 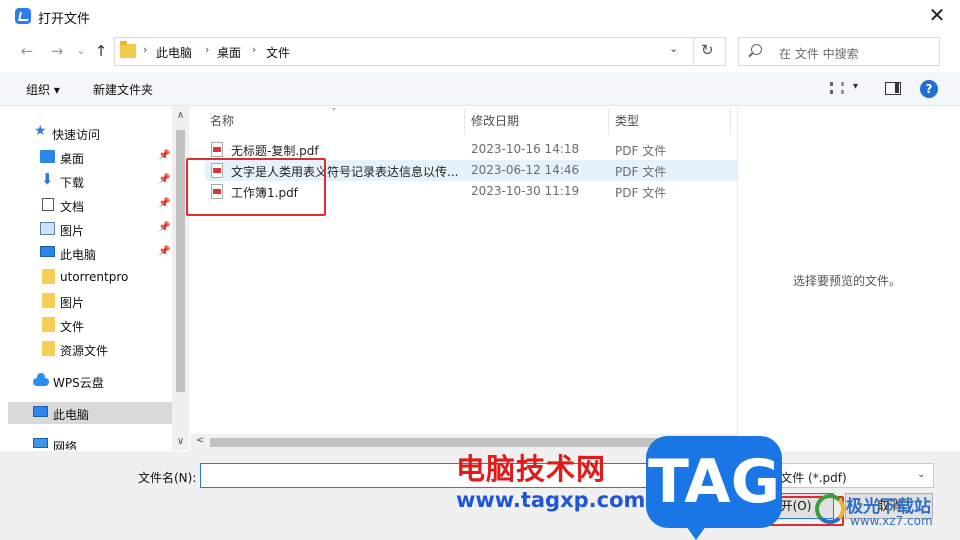 What do you see at coordinates (819, 54) in the screenshot?
I see `search-placeholder: 在 文件 中搜索` at bounding box center [819, 54].